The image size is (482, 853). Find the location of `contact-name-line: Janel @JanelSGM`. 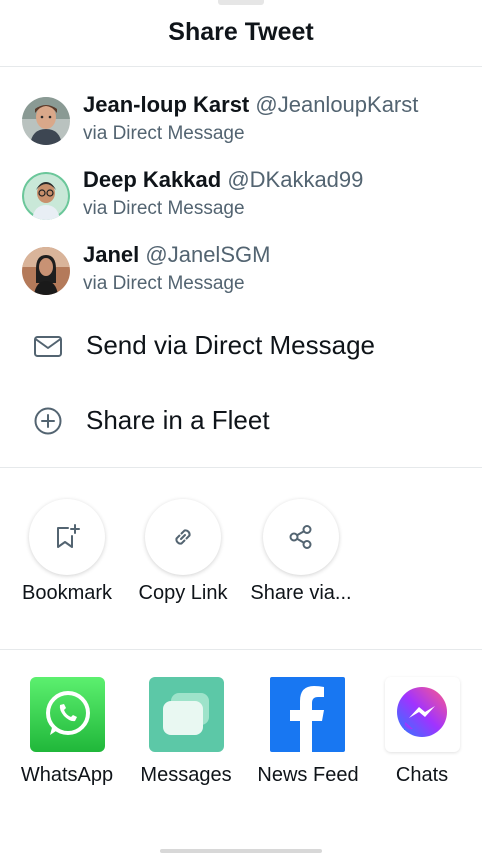

contact-name-line: Janel @JanelSGM is located at coordinates (176, 255).